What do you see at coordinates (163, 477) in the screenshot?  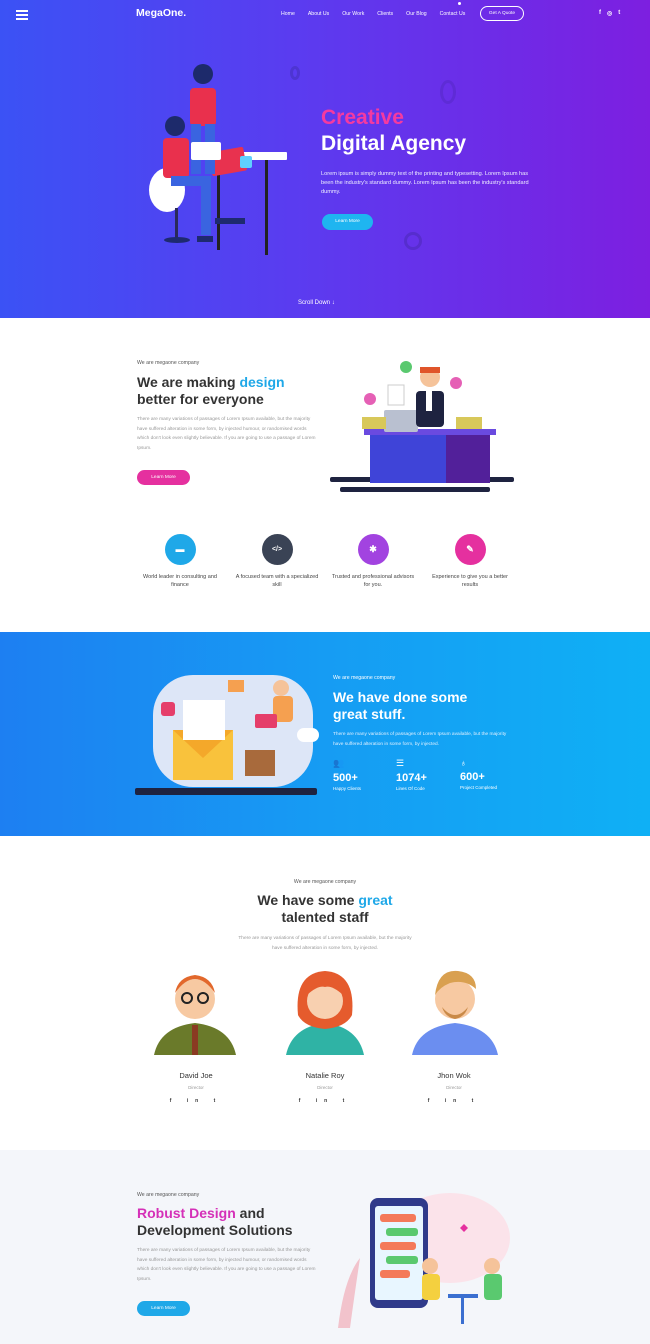 I see `about-learn-more-button: Learn More` at bounding box center [163, 477].